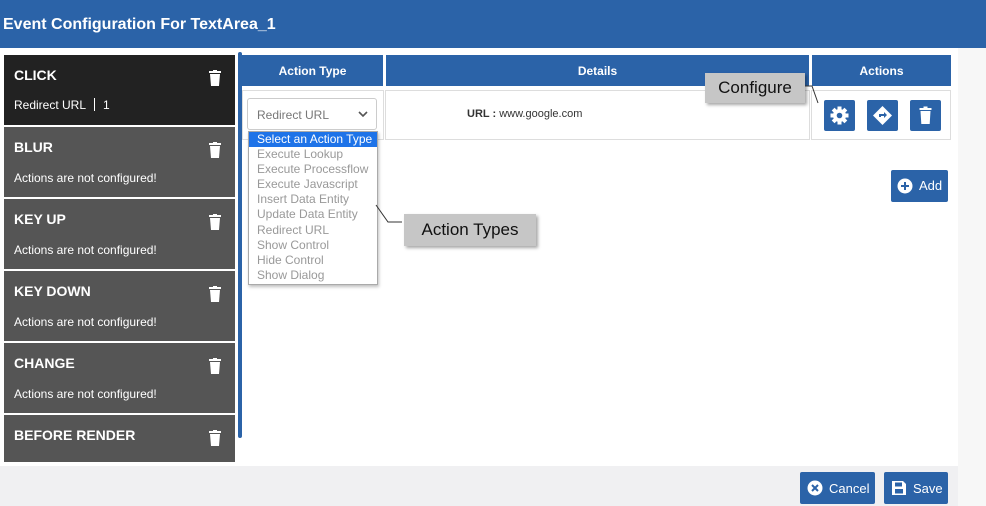 The height and width of the screenshot is (506, 986). I want to click on floppy-disk-icon, so click(899, 488).